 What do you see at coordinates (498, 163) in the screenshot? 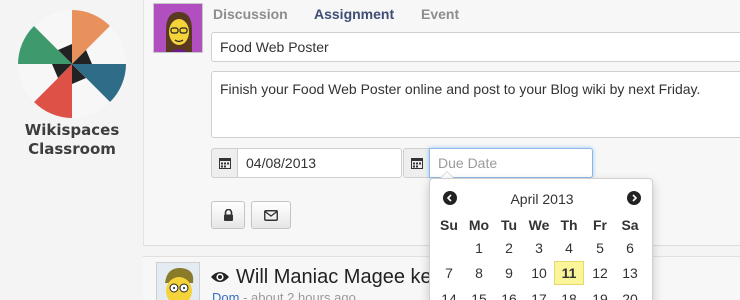
I see `due-date-group: Due Date` at bounding box center [498, 163].